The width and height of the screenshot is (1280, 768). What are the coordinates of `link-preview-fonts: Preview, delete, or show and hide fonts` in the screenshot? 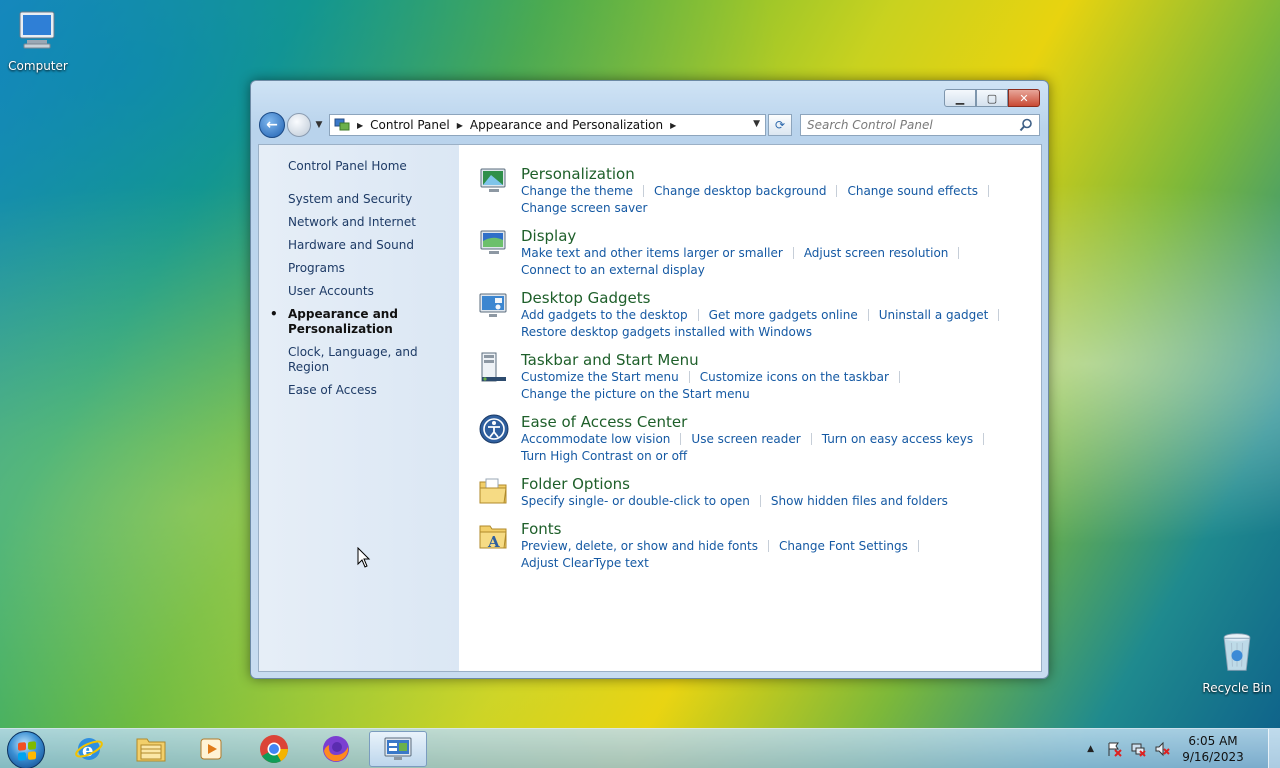 It's located at (650, 546).